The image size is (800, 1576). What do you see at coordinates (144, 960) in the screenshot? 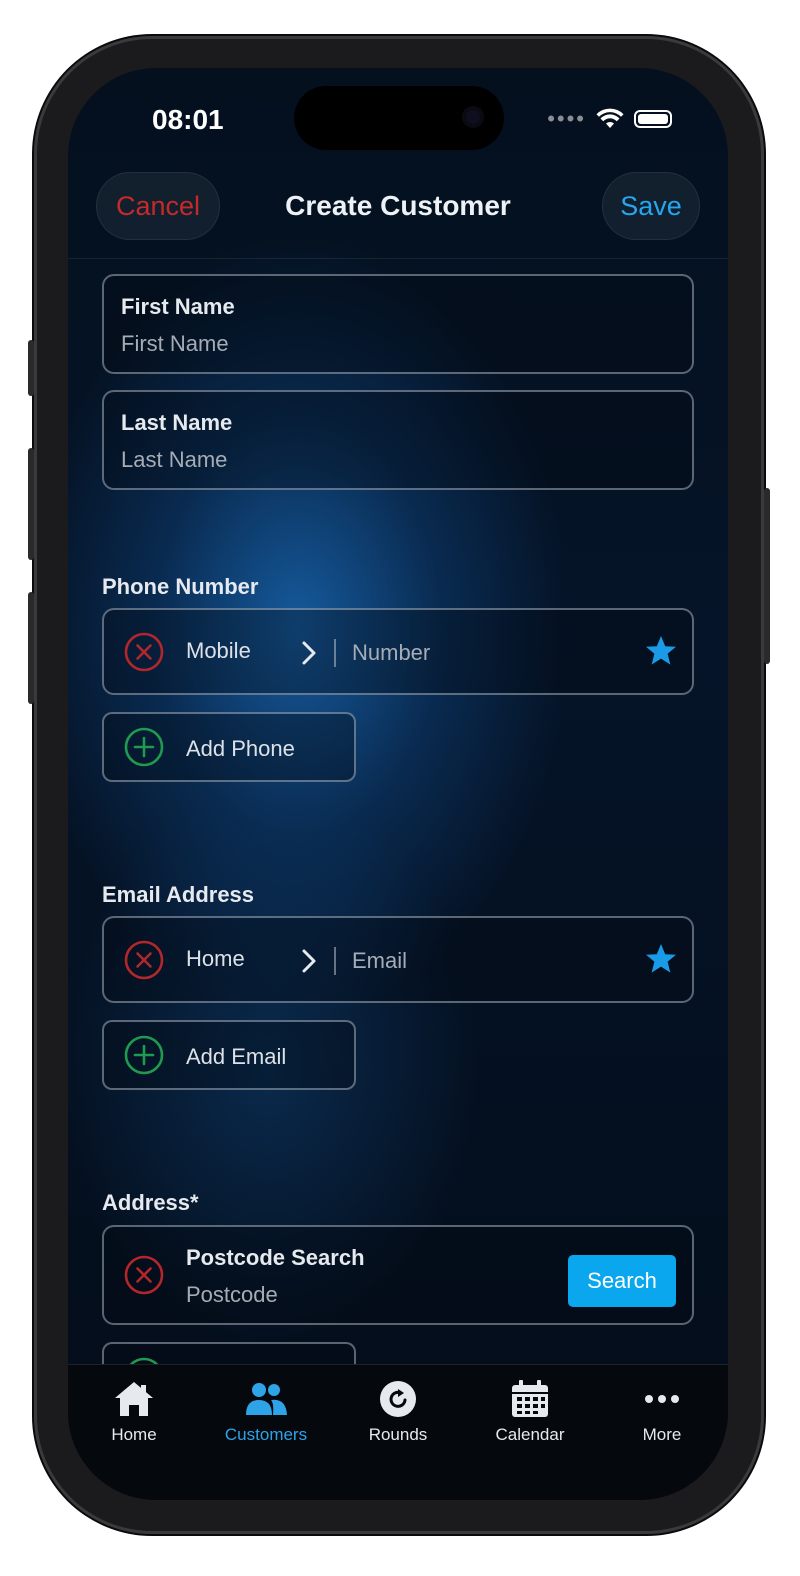
I see `remove-email-icon` at bounding box center [144, 960].